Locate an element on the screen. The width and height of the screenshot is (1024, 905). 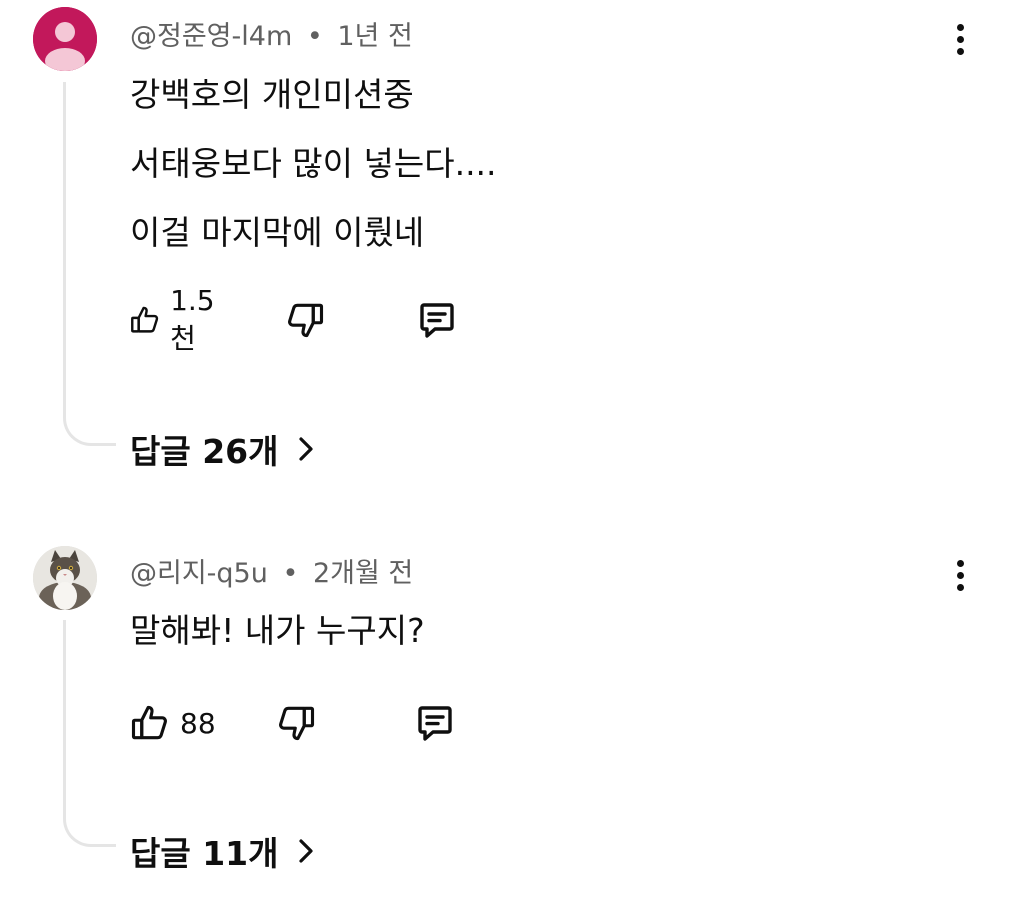
view-replies-button: 답글 11개 is located at coordinates (222, 851).